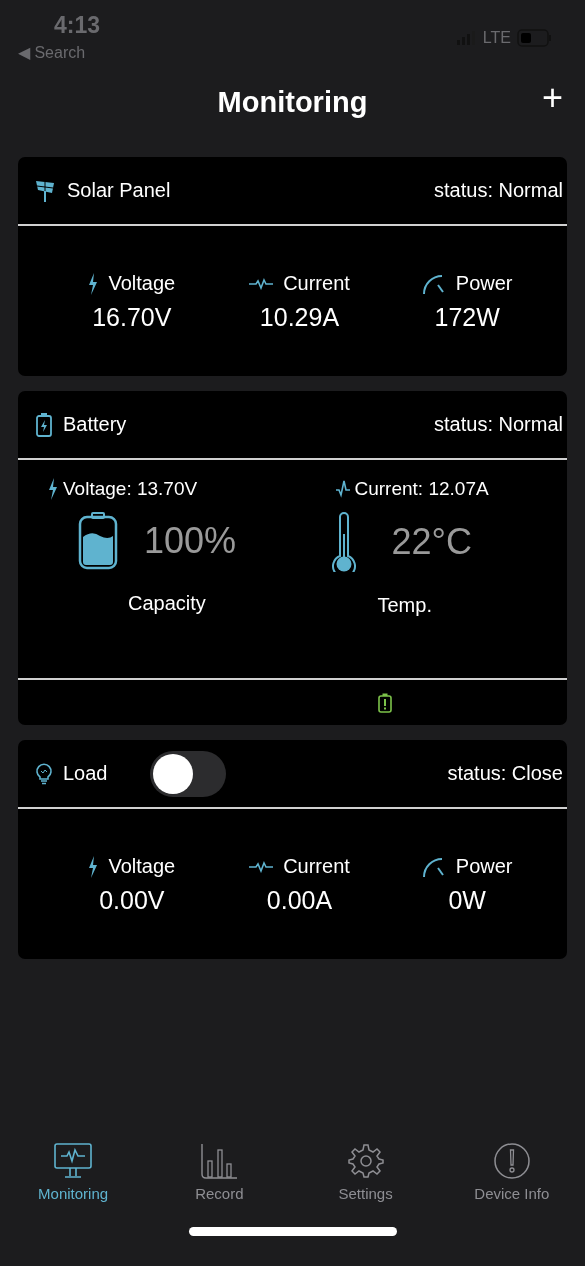  I want to click on load-toggle, so click(187, 773).